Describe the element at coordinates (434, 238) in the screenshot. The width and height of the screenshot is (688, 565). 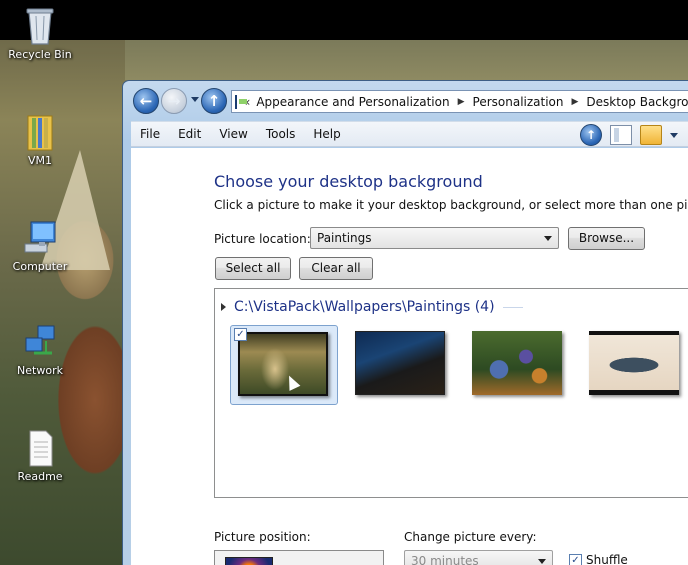
I see `picture-location-select: Paintings` at that location.